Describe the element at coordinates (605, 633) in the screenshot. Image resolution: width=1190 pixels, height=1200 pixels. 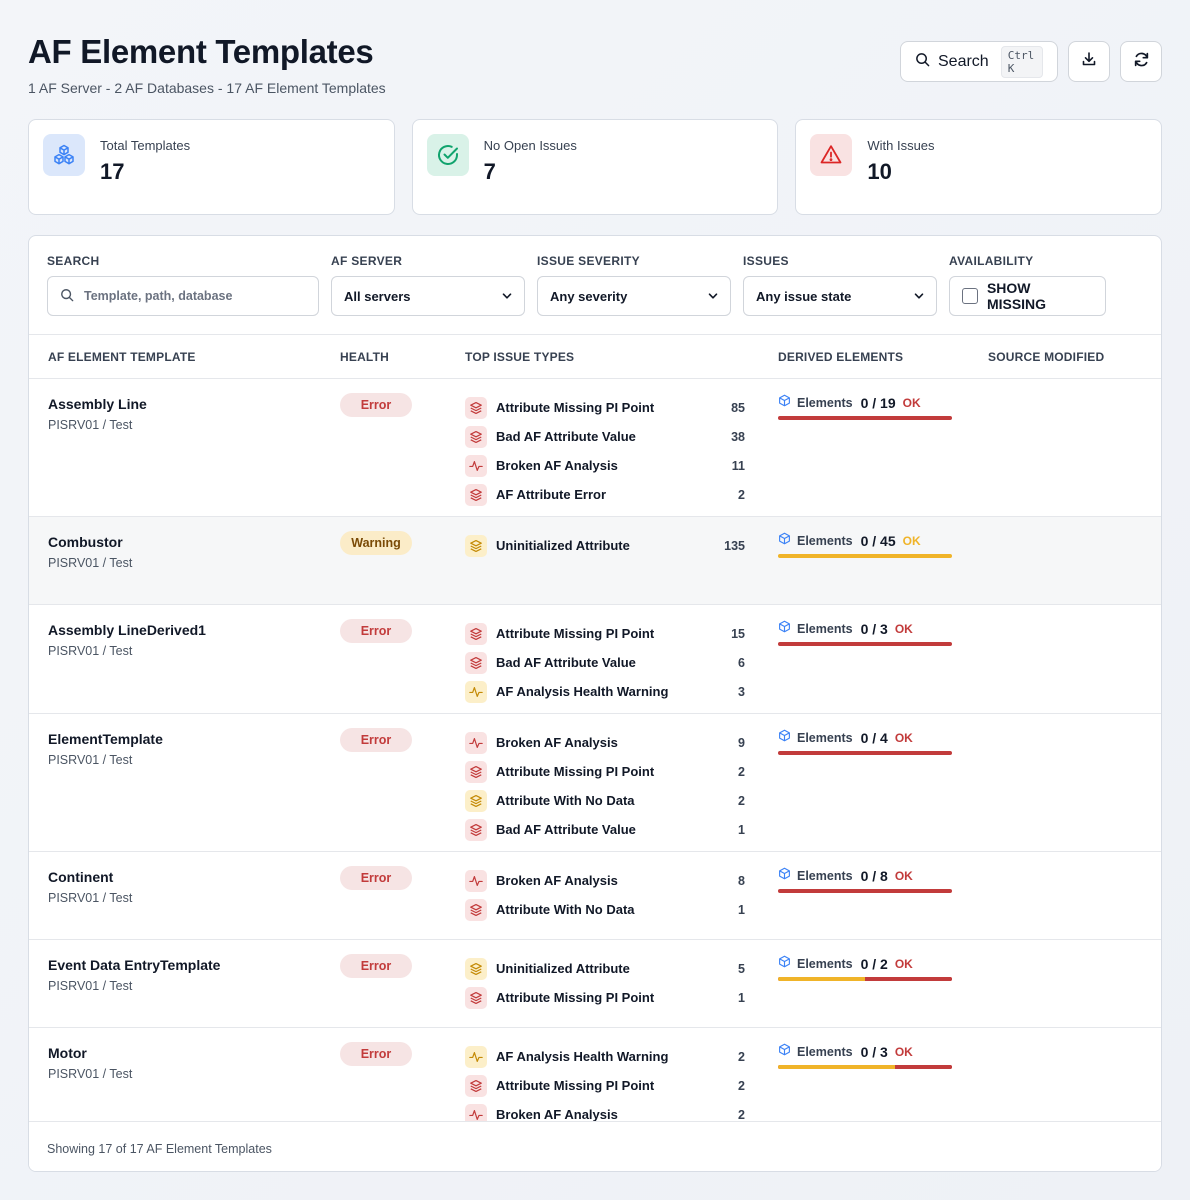
I see `issue-item: Attribute Missing PI Point 15` at that location.